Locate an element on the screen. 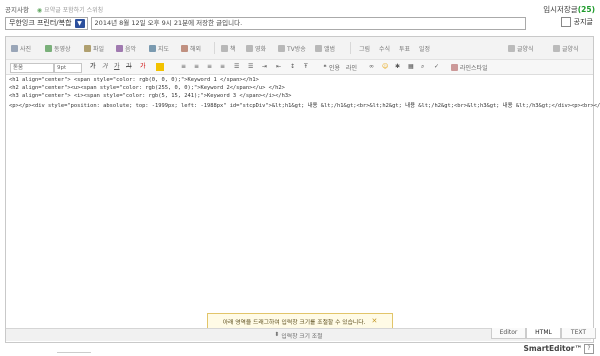 The height and width of the screenshot is (356, 600). album-label: 앨범 is located at coordinates (330, 49).